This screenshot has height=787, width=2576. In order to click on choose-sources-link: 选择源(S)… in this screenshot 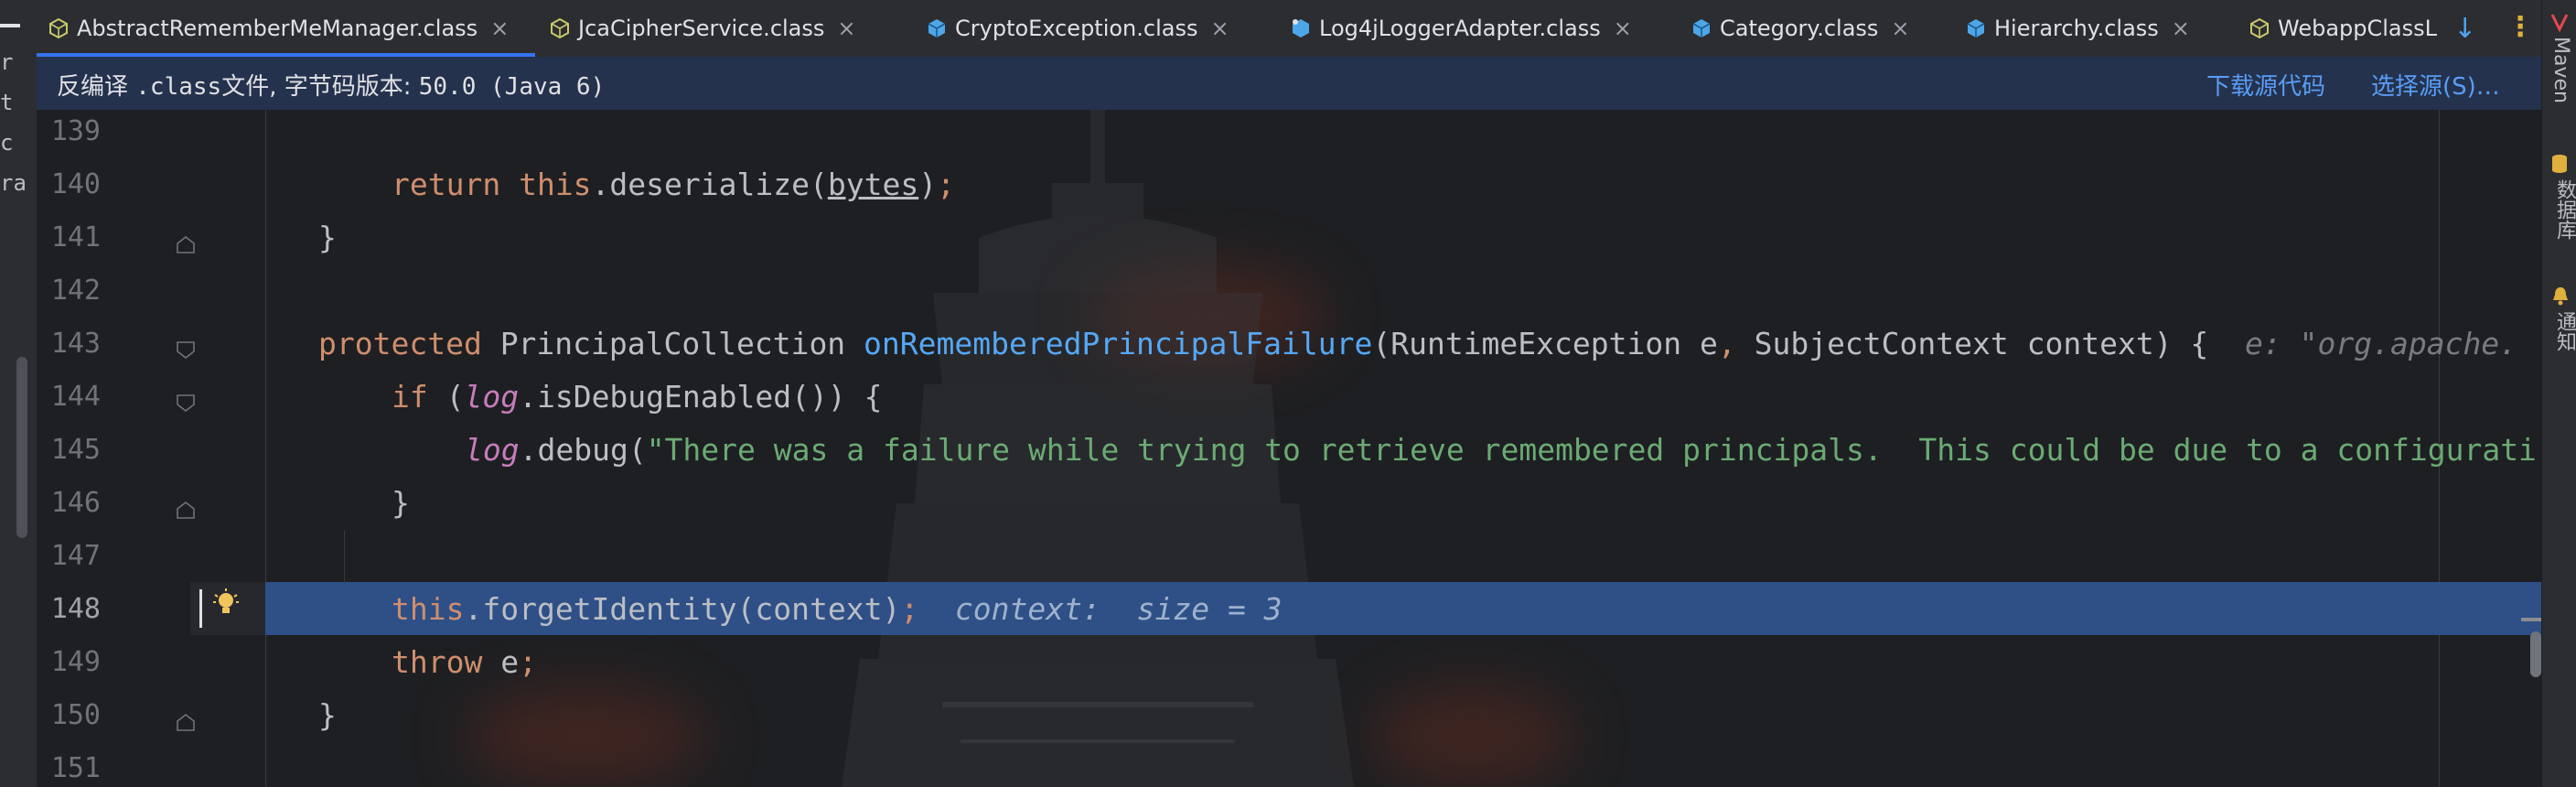, I will do `click(2435, 85)`.